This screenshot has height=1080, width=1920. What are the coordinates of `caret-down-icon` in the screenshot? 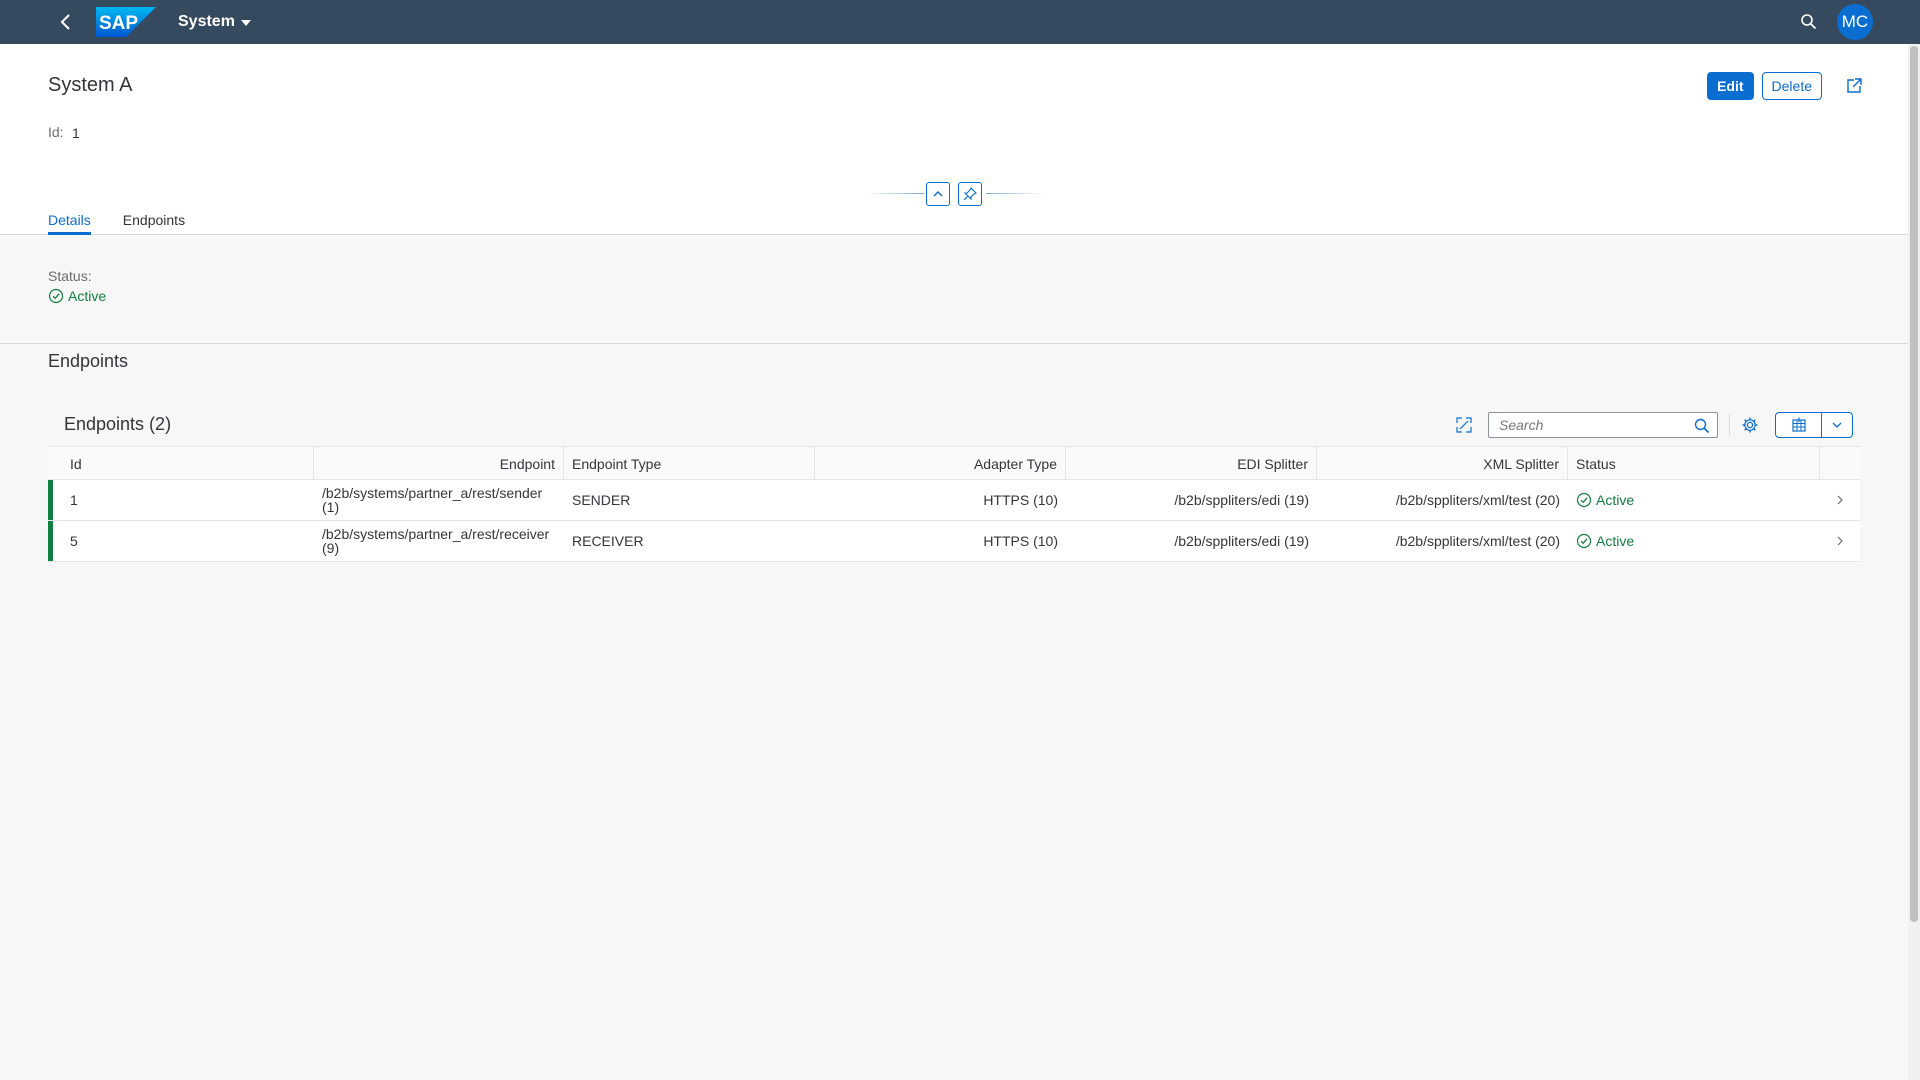 It's located at (245, 23).